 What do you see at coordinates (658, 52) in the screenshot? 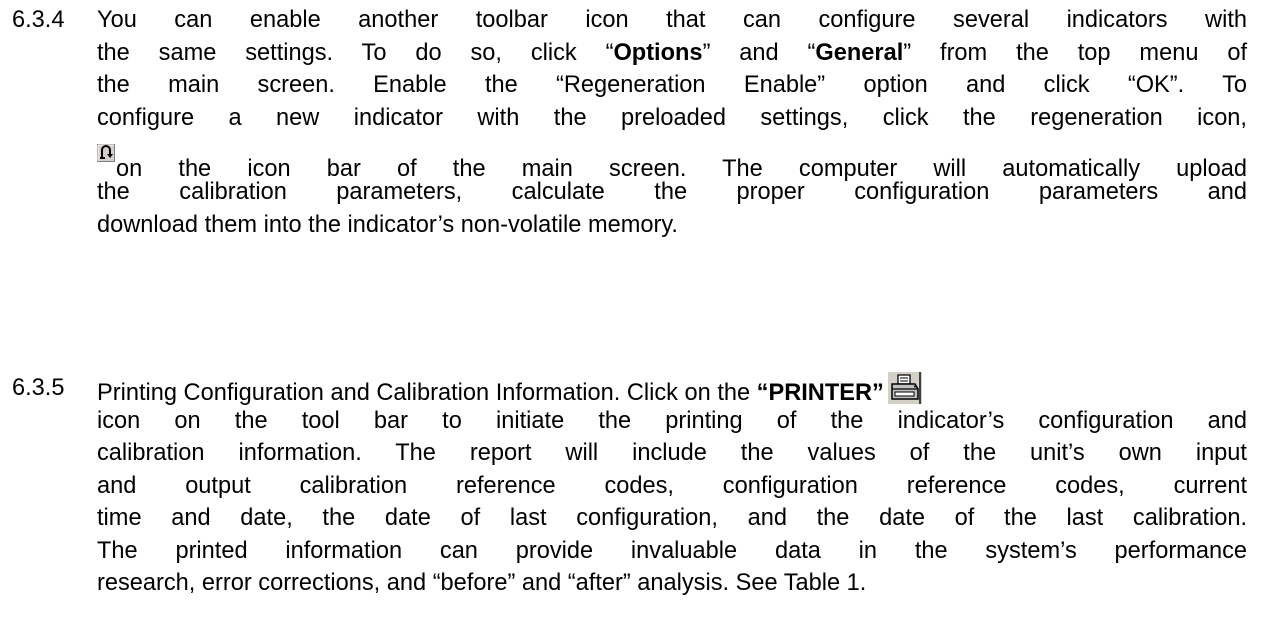
I see `options-menu-reference: Options` at bounding box center [658, 52].